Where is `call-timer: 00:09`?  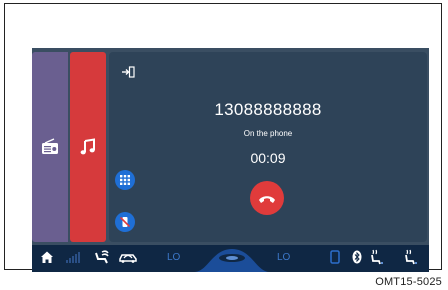
call-timer: 00:09 is located at coordinates (268, 158).